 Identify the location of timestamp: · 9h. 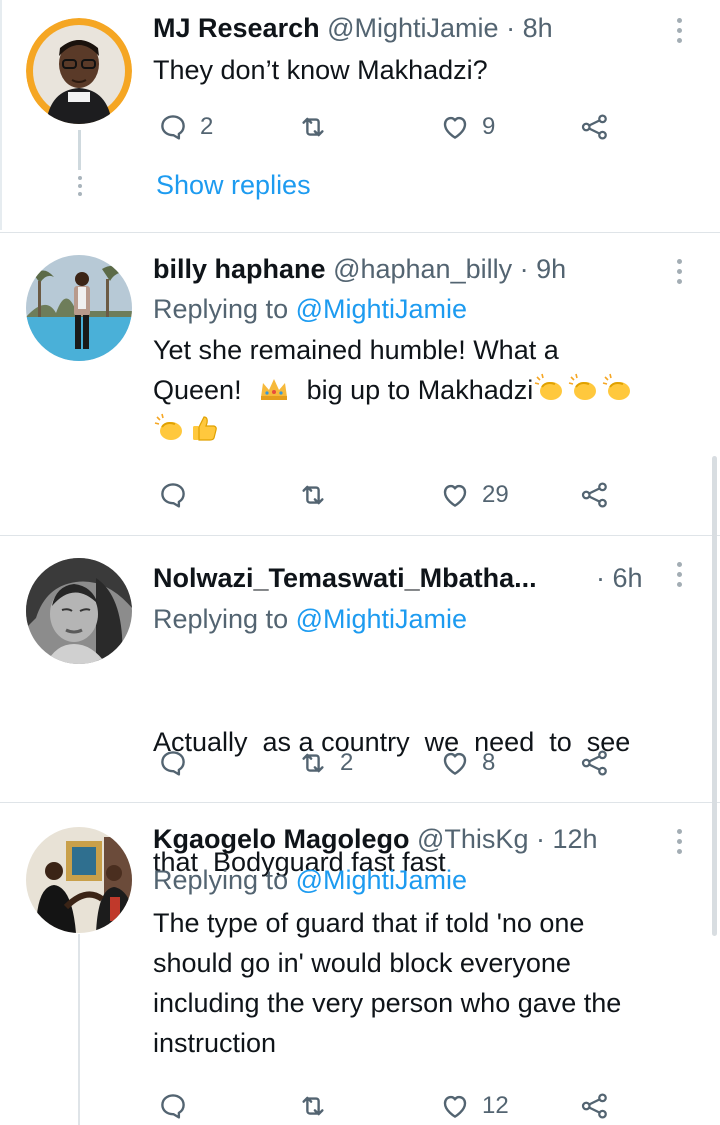
(543, 269).